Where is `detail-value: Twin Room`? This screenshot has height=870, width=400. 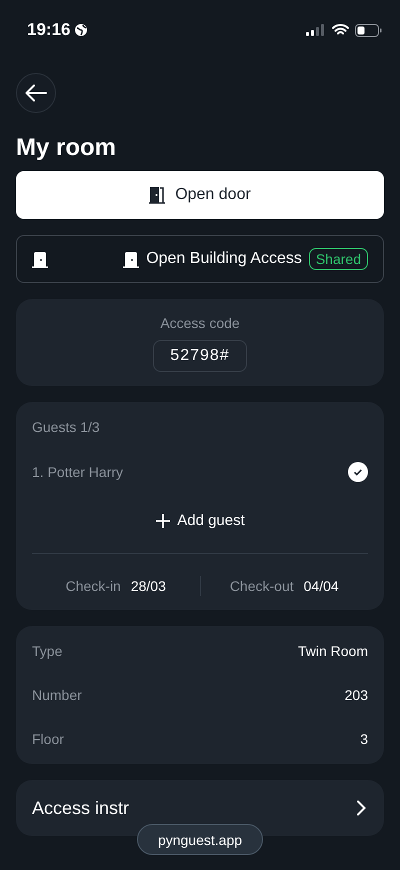
detail-value: Twin Room is located at coordinates (333, 651).